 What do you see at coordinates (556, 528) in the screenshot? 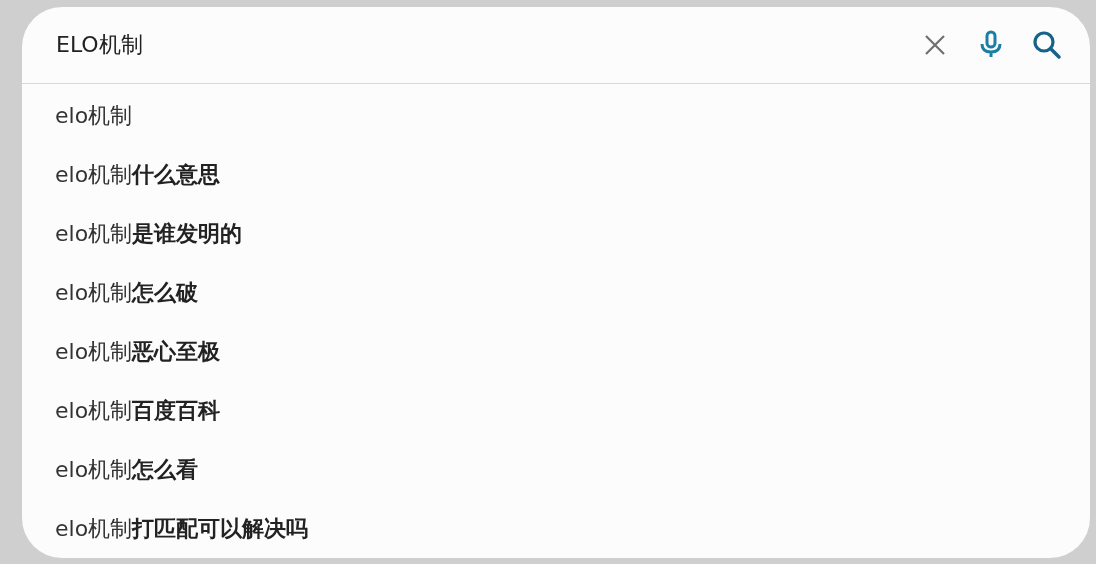
I see `suggestion-item: elo机制打匹配可以解决吗` at bounding box center [556, 528].